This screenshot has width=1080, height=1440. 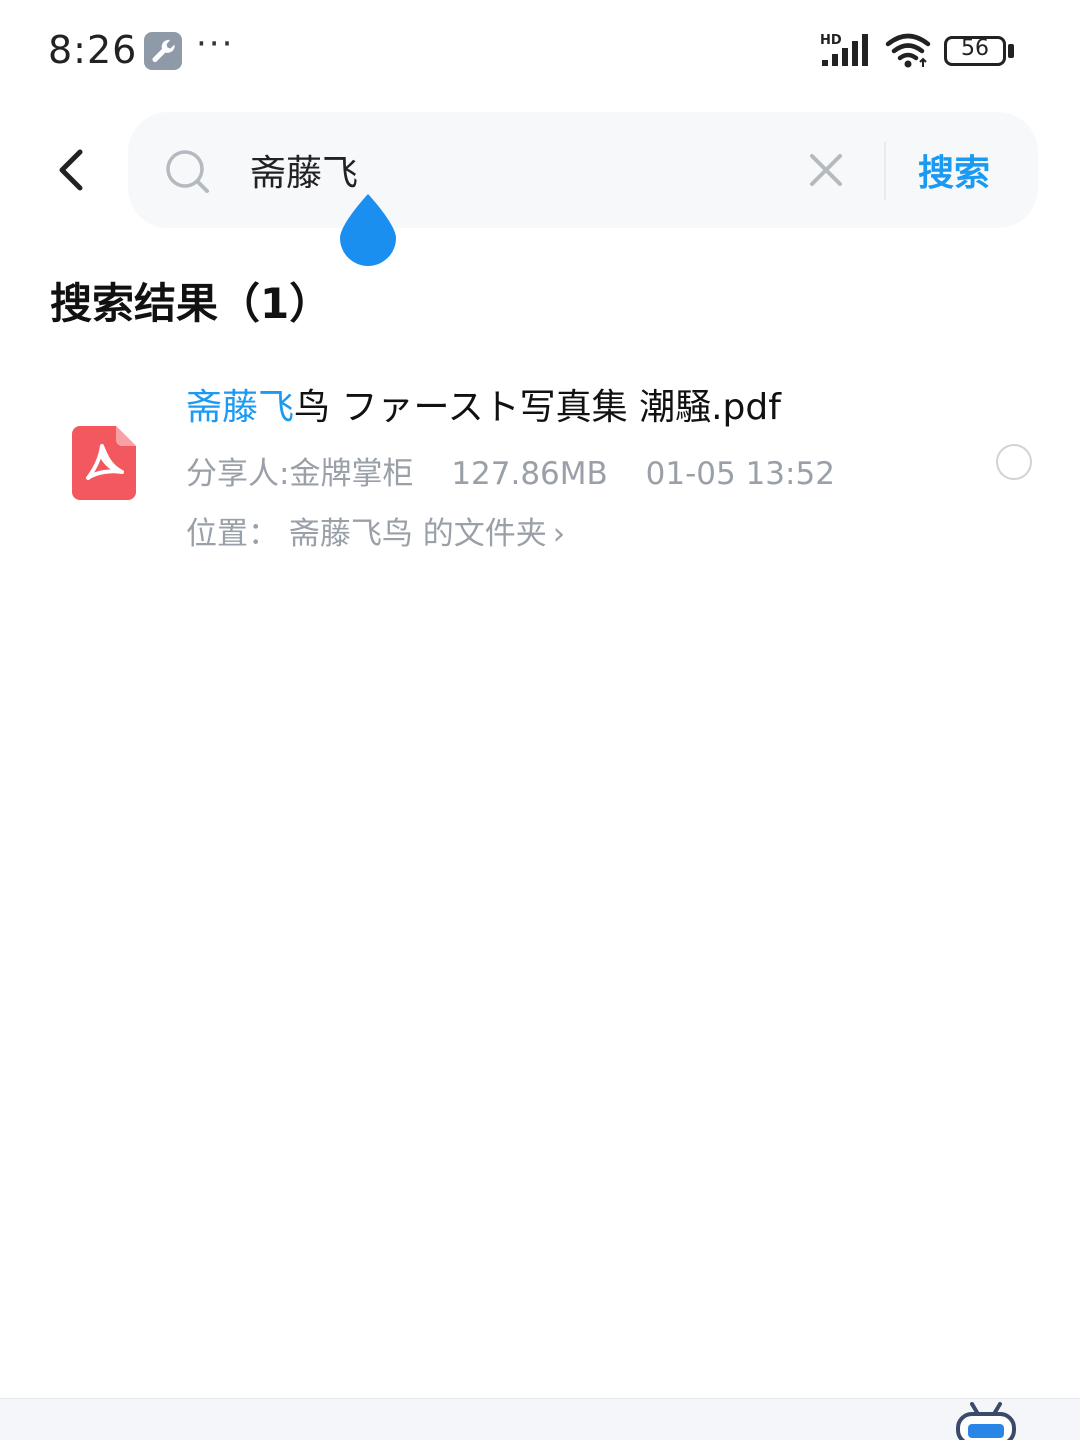 I want to click on select-radio, so click(x=1014, y=462).